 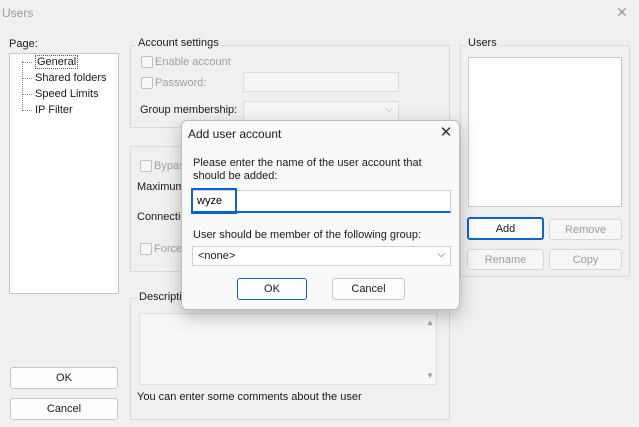 What do you see at coordinates (545, 132) in the screenshot?
I see `users-listbox` at bounding box center [545, 132].